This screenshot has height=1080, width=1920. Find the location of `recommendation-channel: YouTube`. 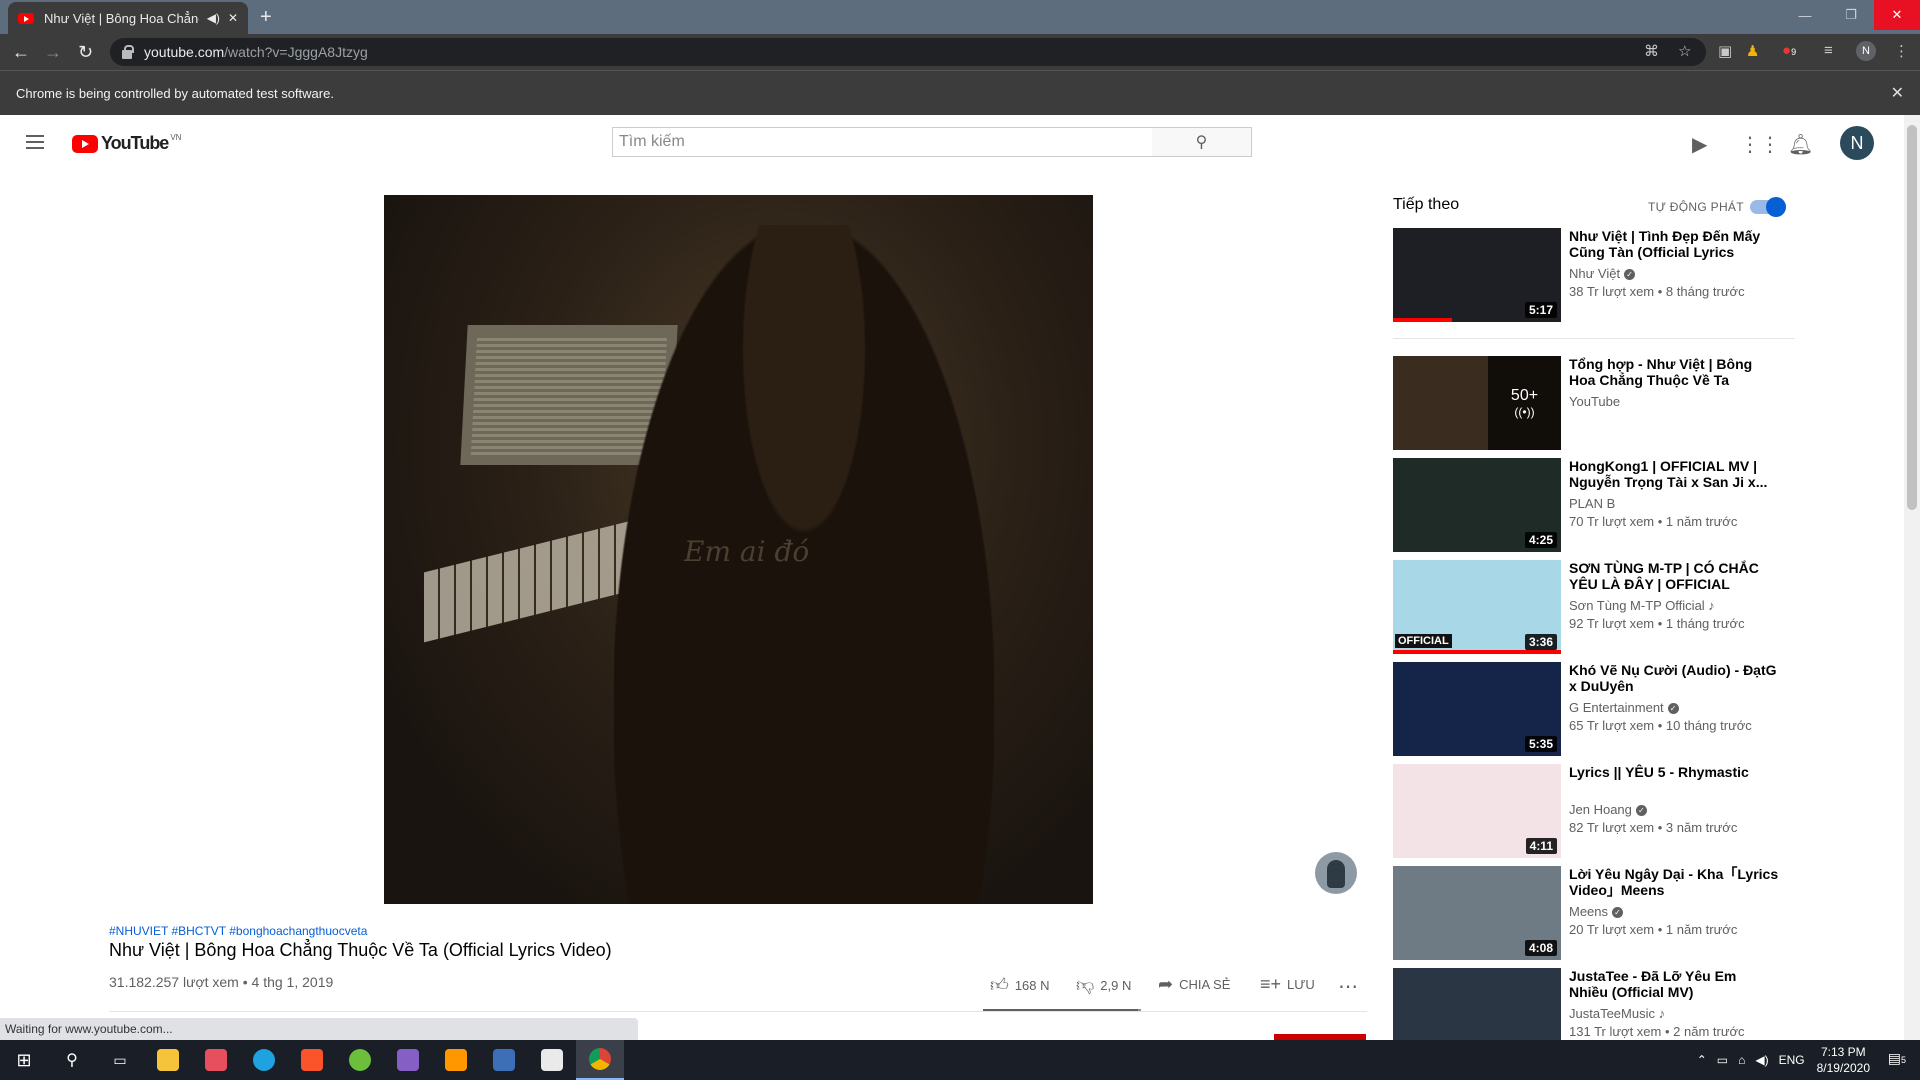

recommendation-channel: YouTube is located at coordinates (1594, 401).